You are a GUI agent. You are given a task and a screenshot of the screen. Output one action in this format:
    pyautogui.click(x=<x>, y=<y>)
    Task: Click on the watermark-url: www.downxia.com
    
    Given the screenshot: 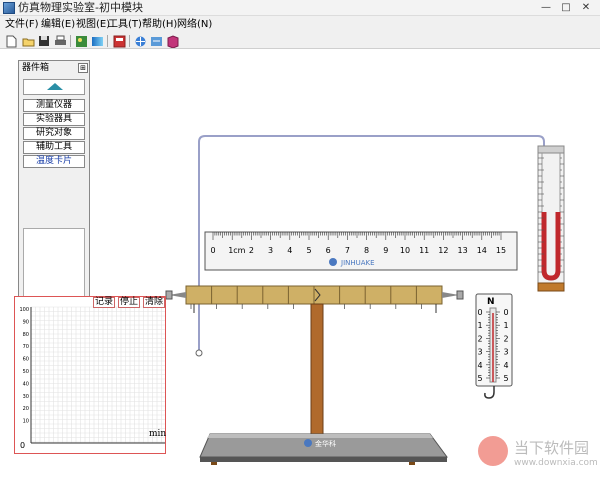 What is the action you would take?
    pyautogui.click(x=556, y=463)
    